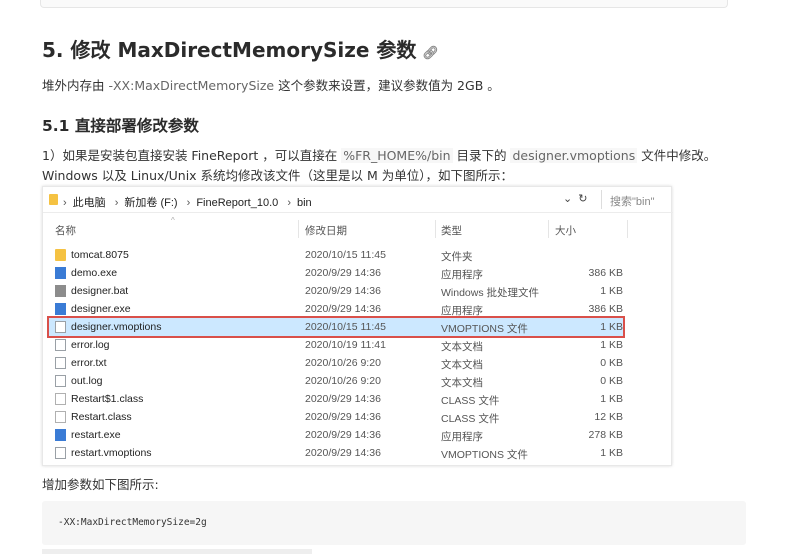 This screenshot has height=554, width=804. Describe the element at coordinates (60, 417) in the screenshot. I see `class-file-icon` at that location.